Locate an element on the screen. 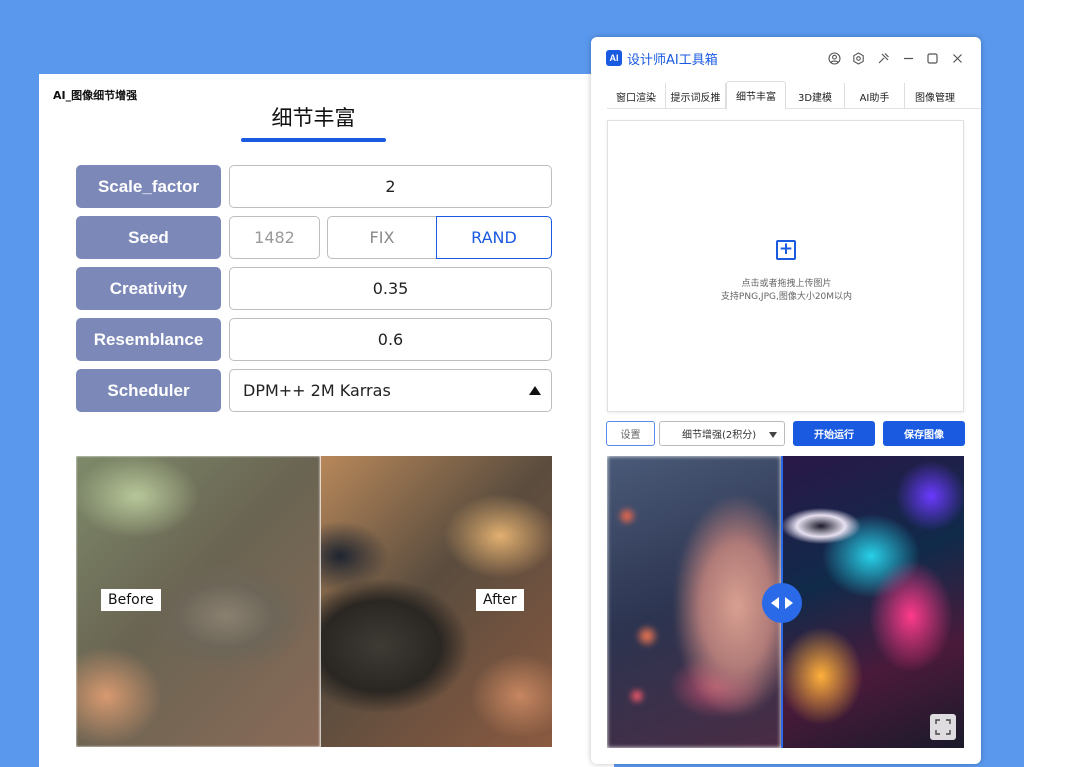 The height and width of the screenshot is (767, 1065). before-tag: Before is located at coordinates (131, 600).